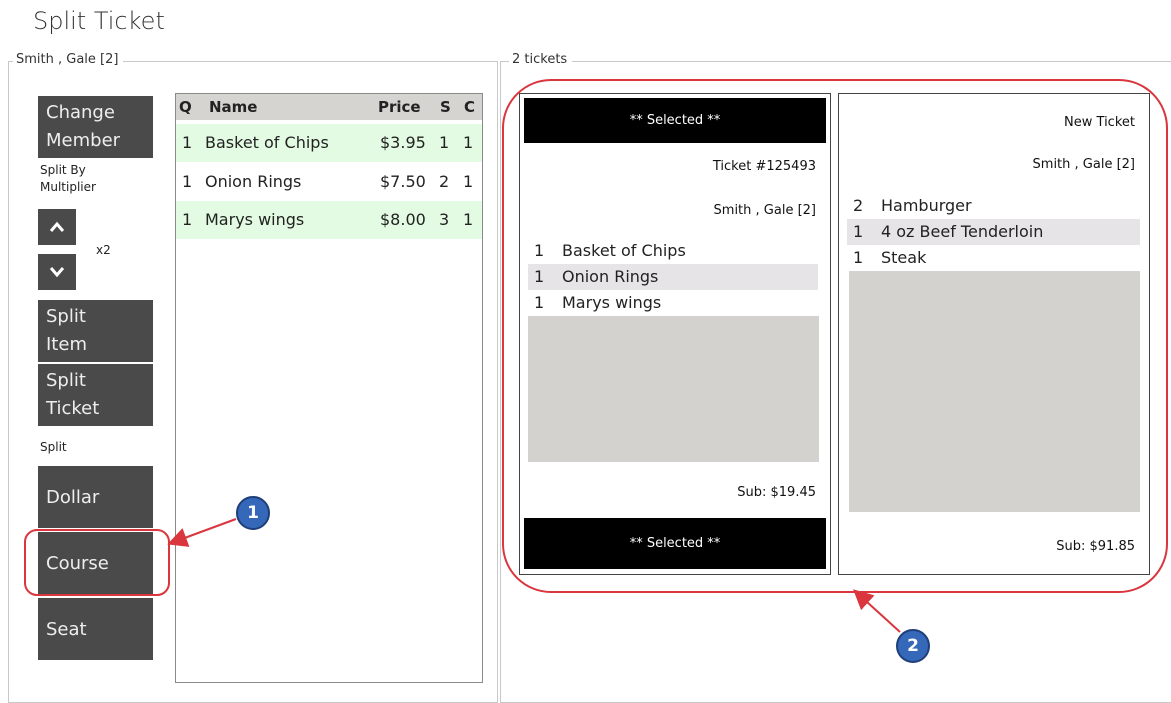 The image size is (1171, 703). I want to click on multiplier-down-button, so click(57, 272).